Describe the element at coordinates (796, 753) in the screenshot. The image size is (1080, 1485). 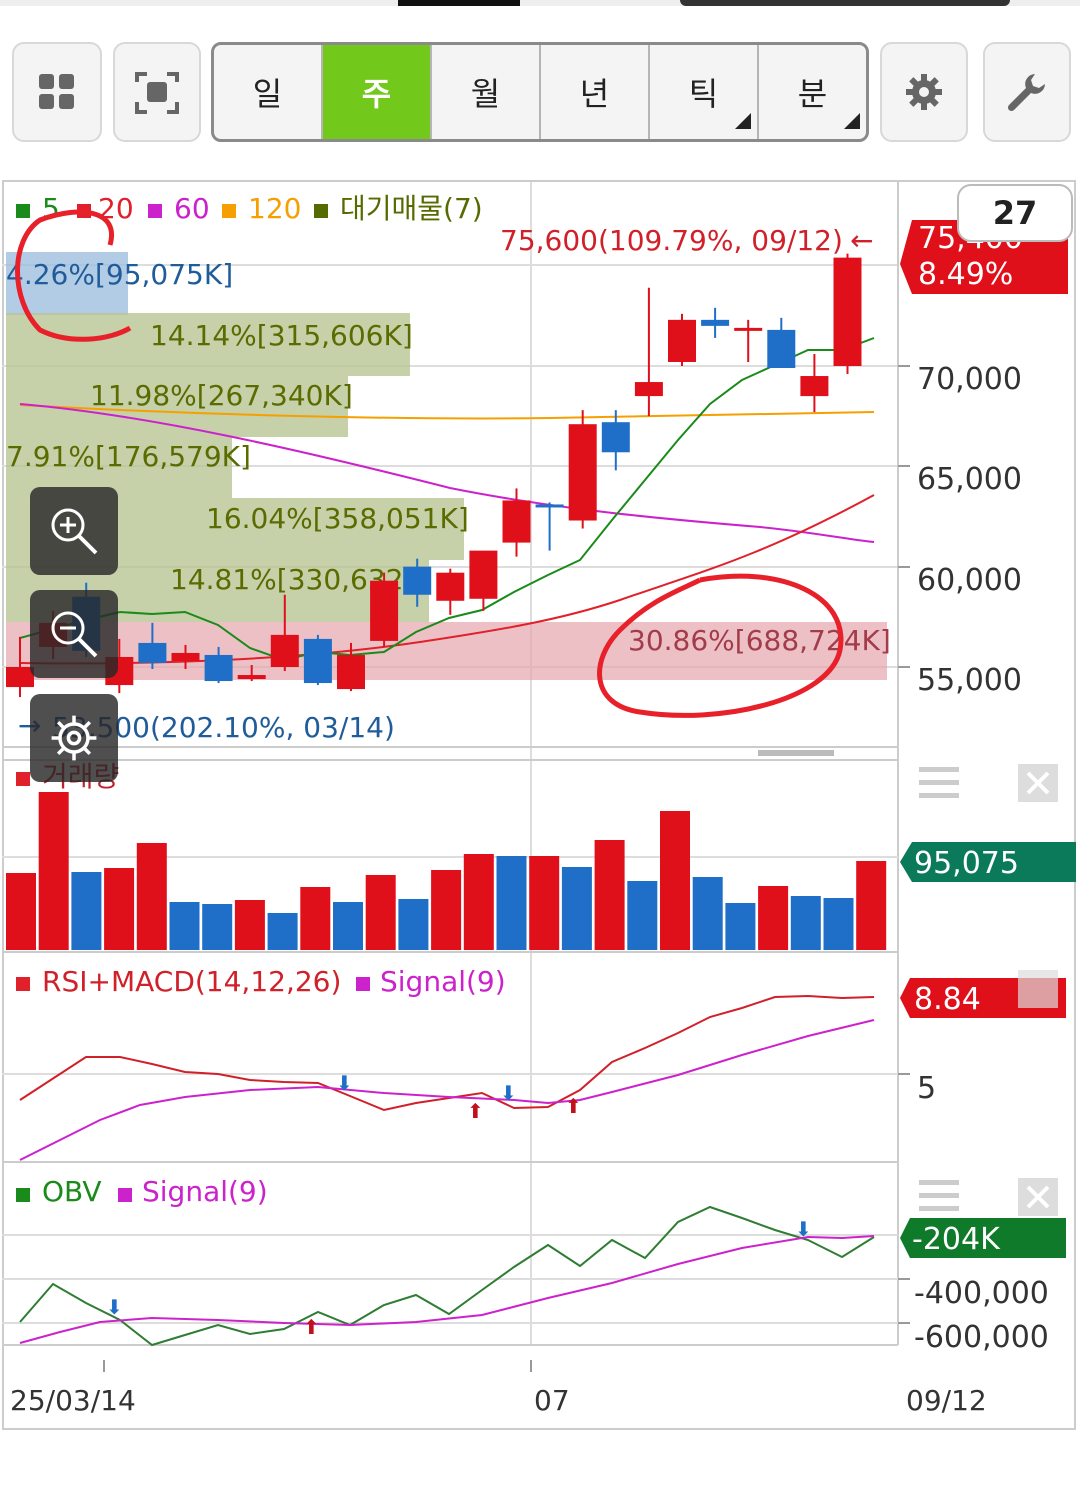
I see `panel-resize-handle` at that location.